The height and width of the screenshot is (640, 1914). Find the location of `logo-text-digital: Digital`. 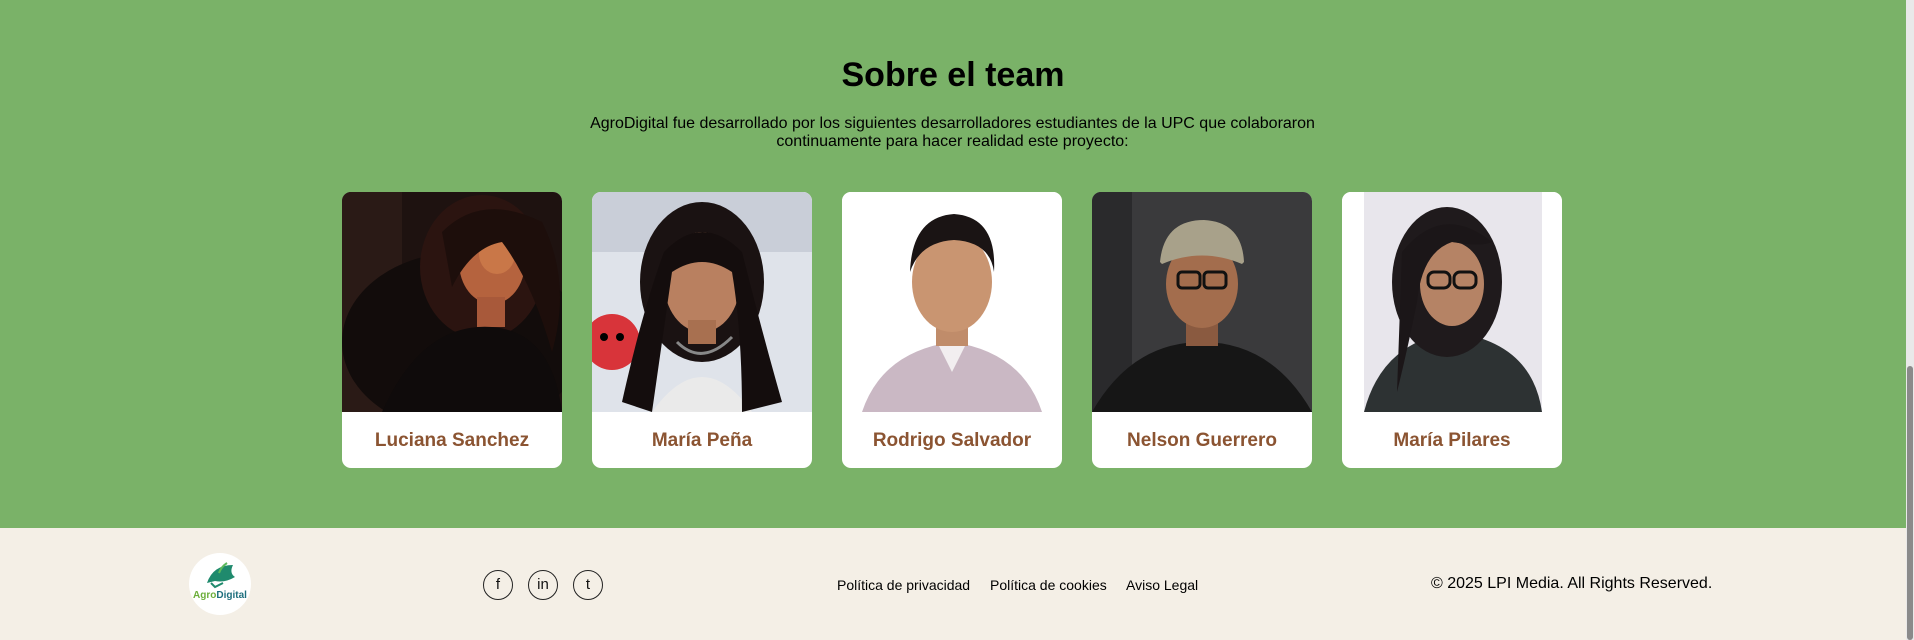

logo-text-digital: Digital is located at coordinates (231, 595).